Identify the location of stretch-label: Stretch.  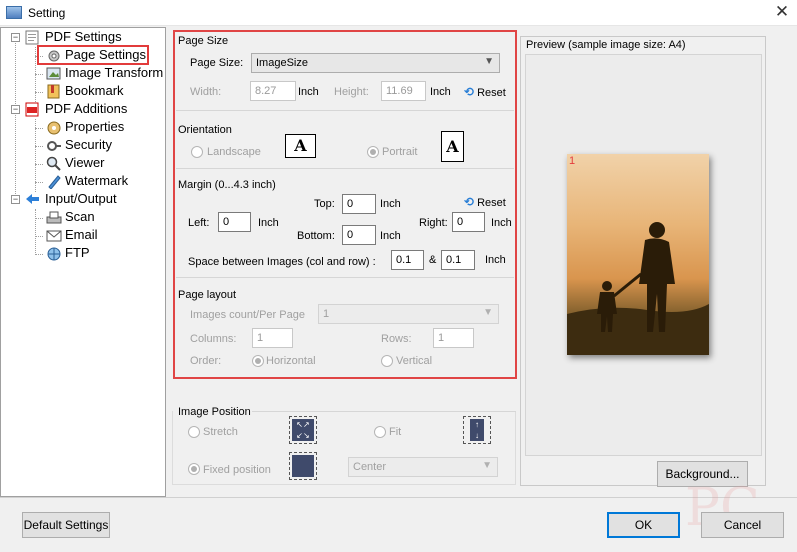
(220, 432).